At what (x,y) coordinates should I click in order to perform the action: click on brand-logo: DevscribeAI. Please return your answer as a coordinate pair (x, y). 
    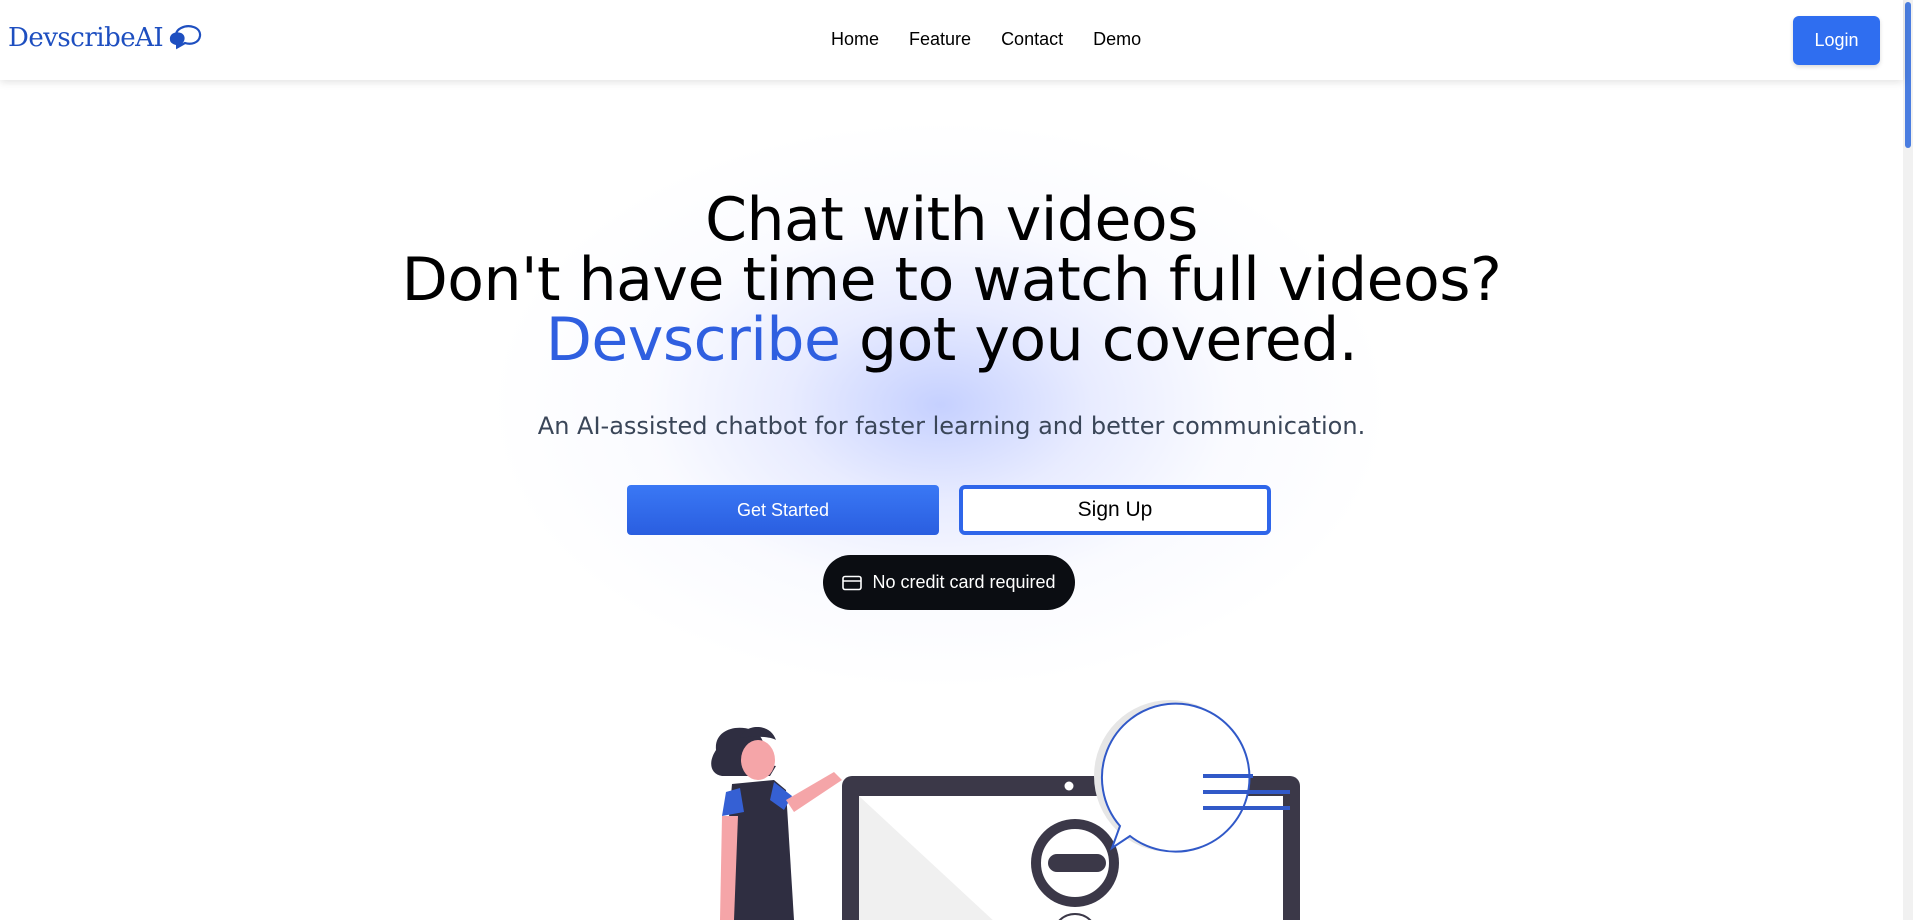
    Looking at the image, I should click on (105, 38).